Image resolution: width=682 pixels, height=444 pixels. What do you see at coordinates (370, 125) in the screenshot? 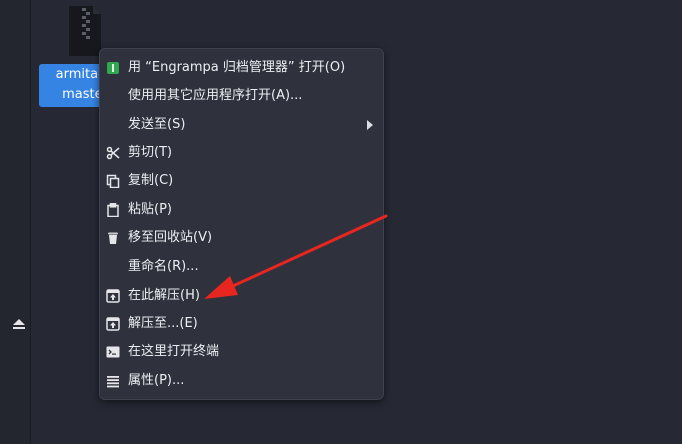
I see `submenu-arrow-icon` at bounding box center [370, 125].